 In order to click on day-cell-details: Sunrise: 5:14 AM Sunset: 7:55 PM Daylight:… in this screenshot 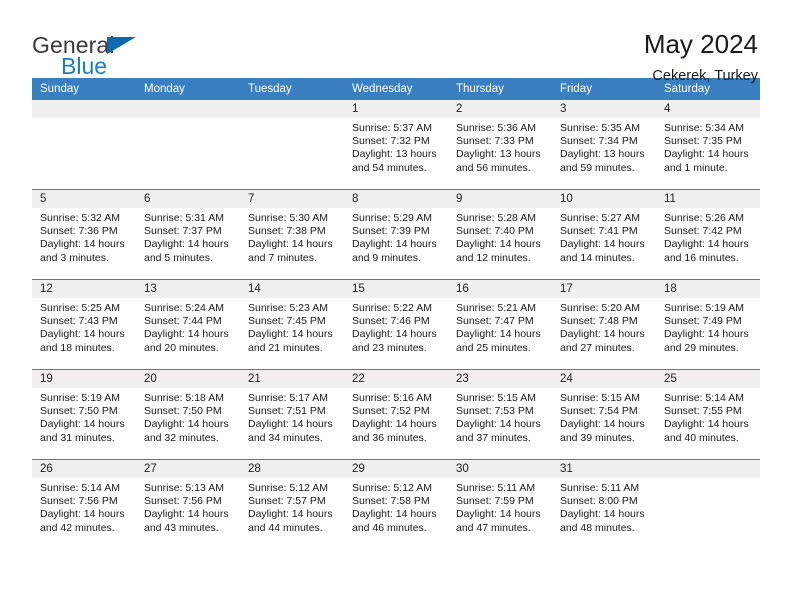, I will do `click(708, 416)`.